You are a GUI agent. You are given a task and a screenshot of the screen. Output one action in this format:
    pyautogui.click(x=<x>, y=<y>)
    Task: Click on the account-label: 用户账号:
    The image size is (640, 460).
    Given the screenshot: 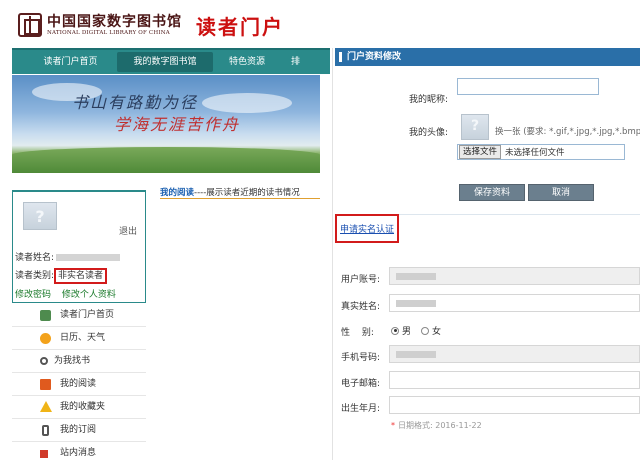 What is the action you would take?
    pyautogui.click(x=361, y=280)
    